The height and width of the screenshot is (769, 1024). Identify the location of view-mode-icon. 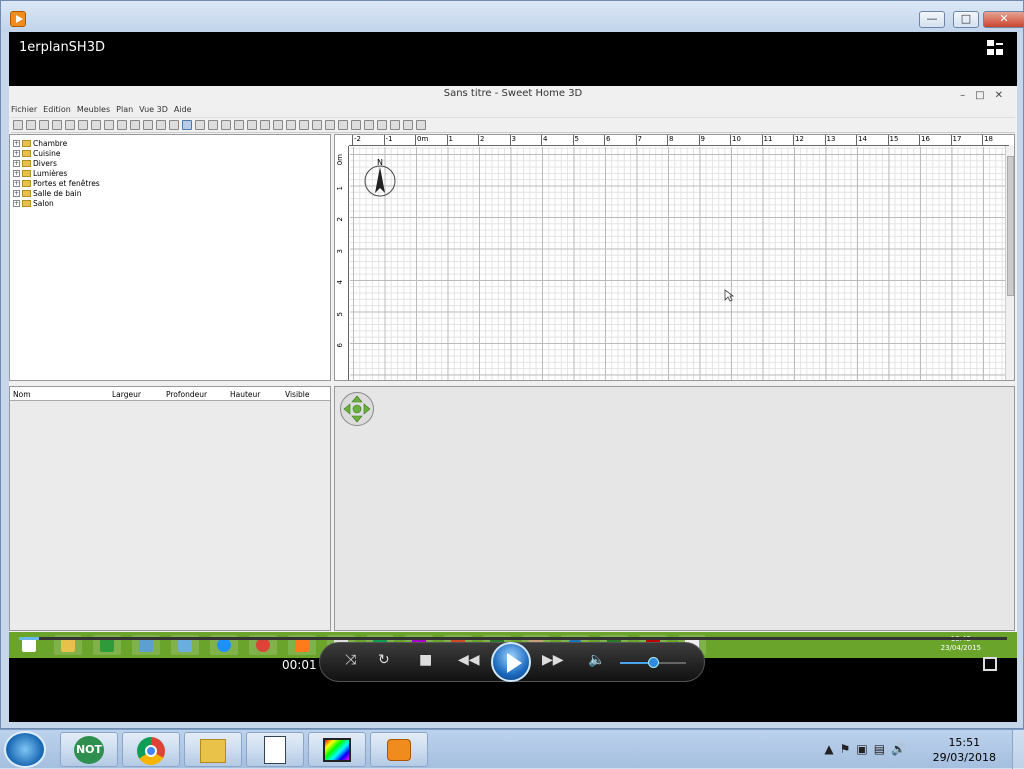
(995, 48).